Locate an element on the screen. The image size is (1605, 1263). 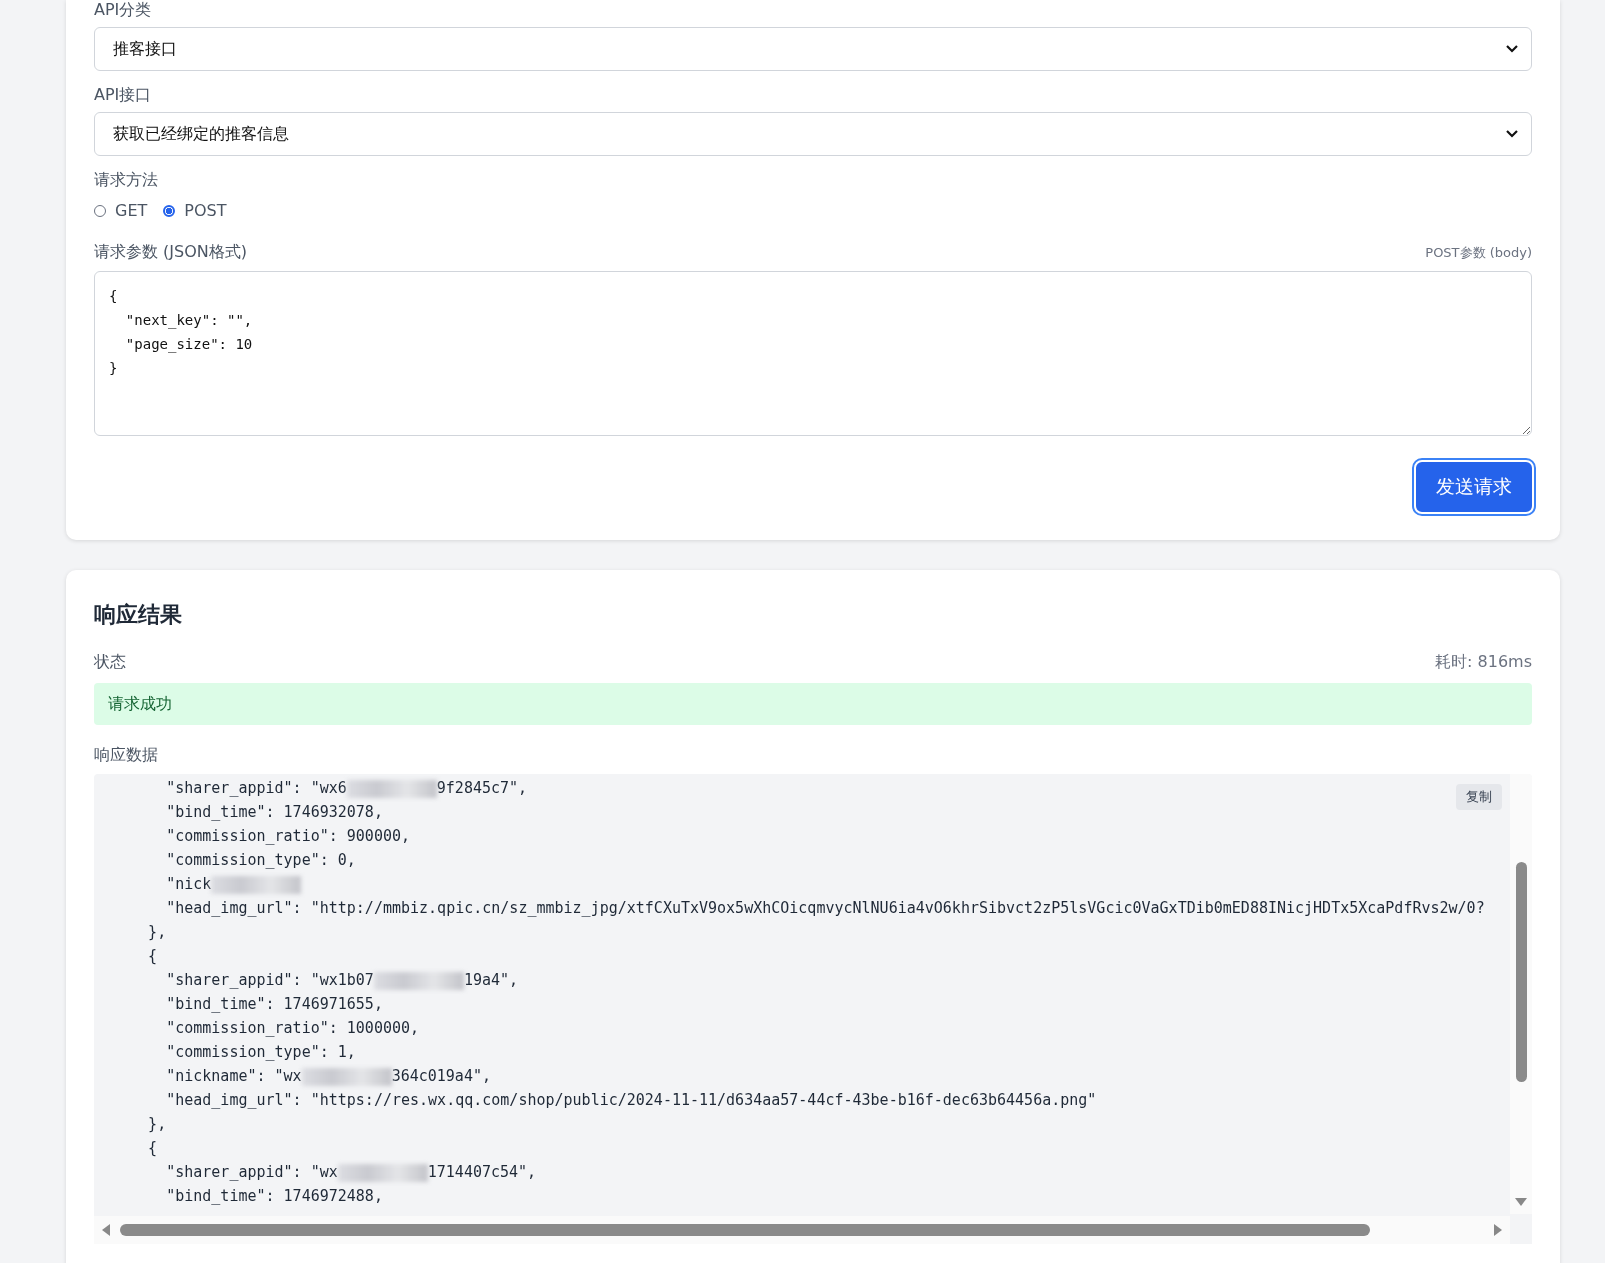
vertical-scrollbar is located at coordinates (1521, 994).